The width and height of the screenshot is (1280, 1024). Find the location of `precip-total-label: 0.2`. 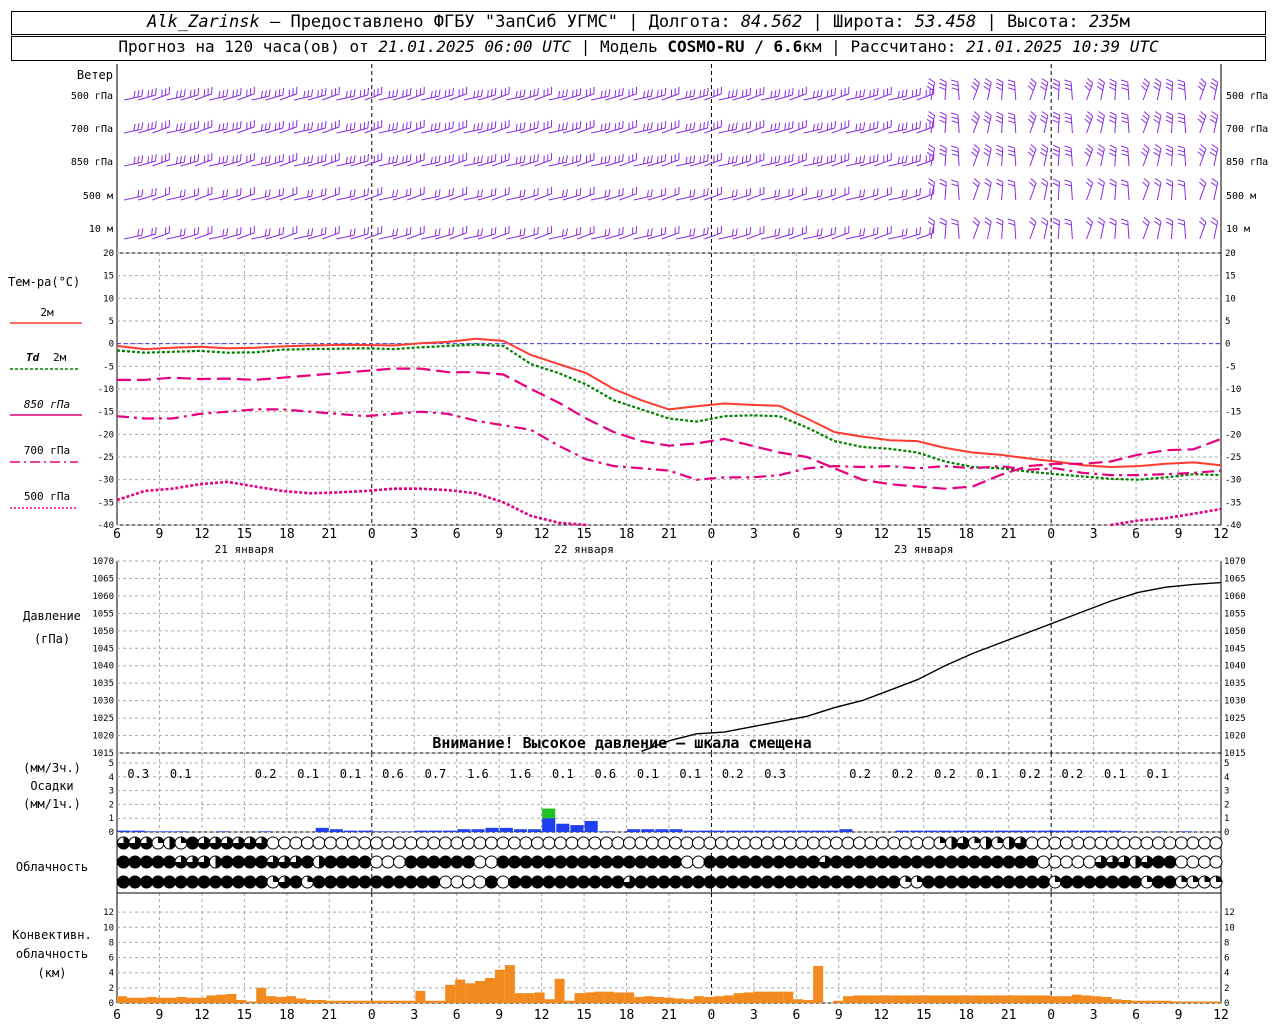

precip-total-label: 0.2 is located at coordinates (903, 774).